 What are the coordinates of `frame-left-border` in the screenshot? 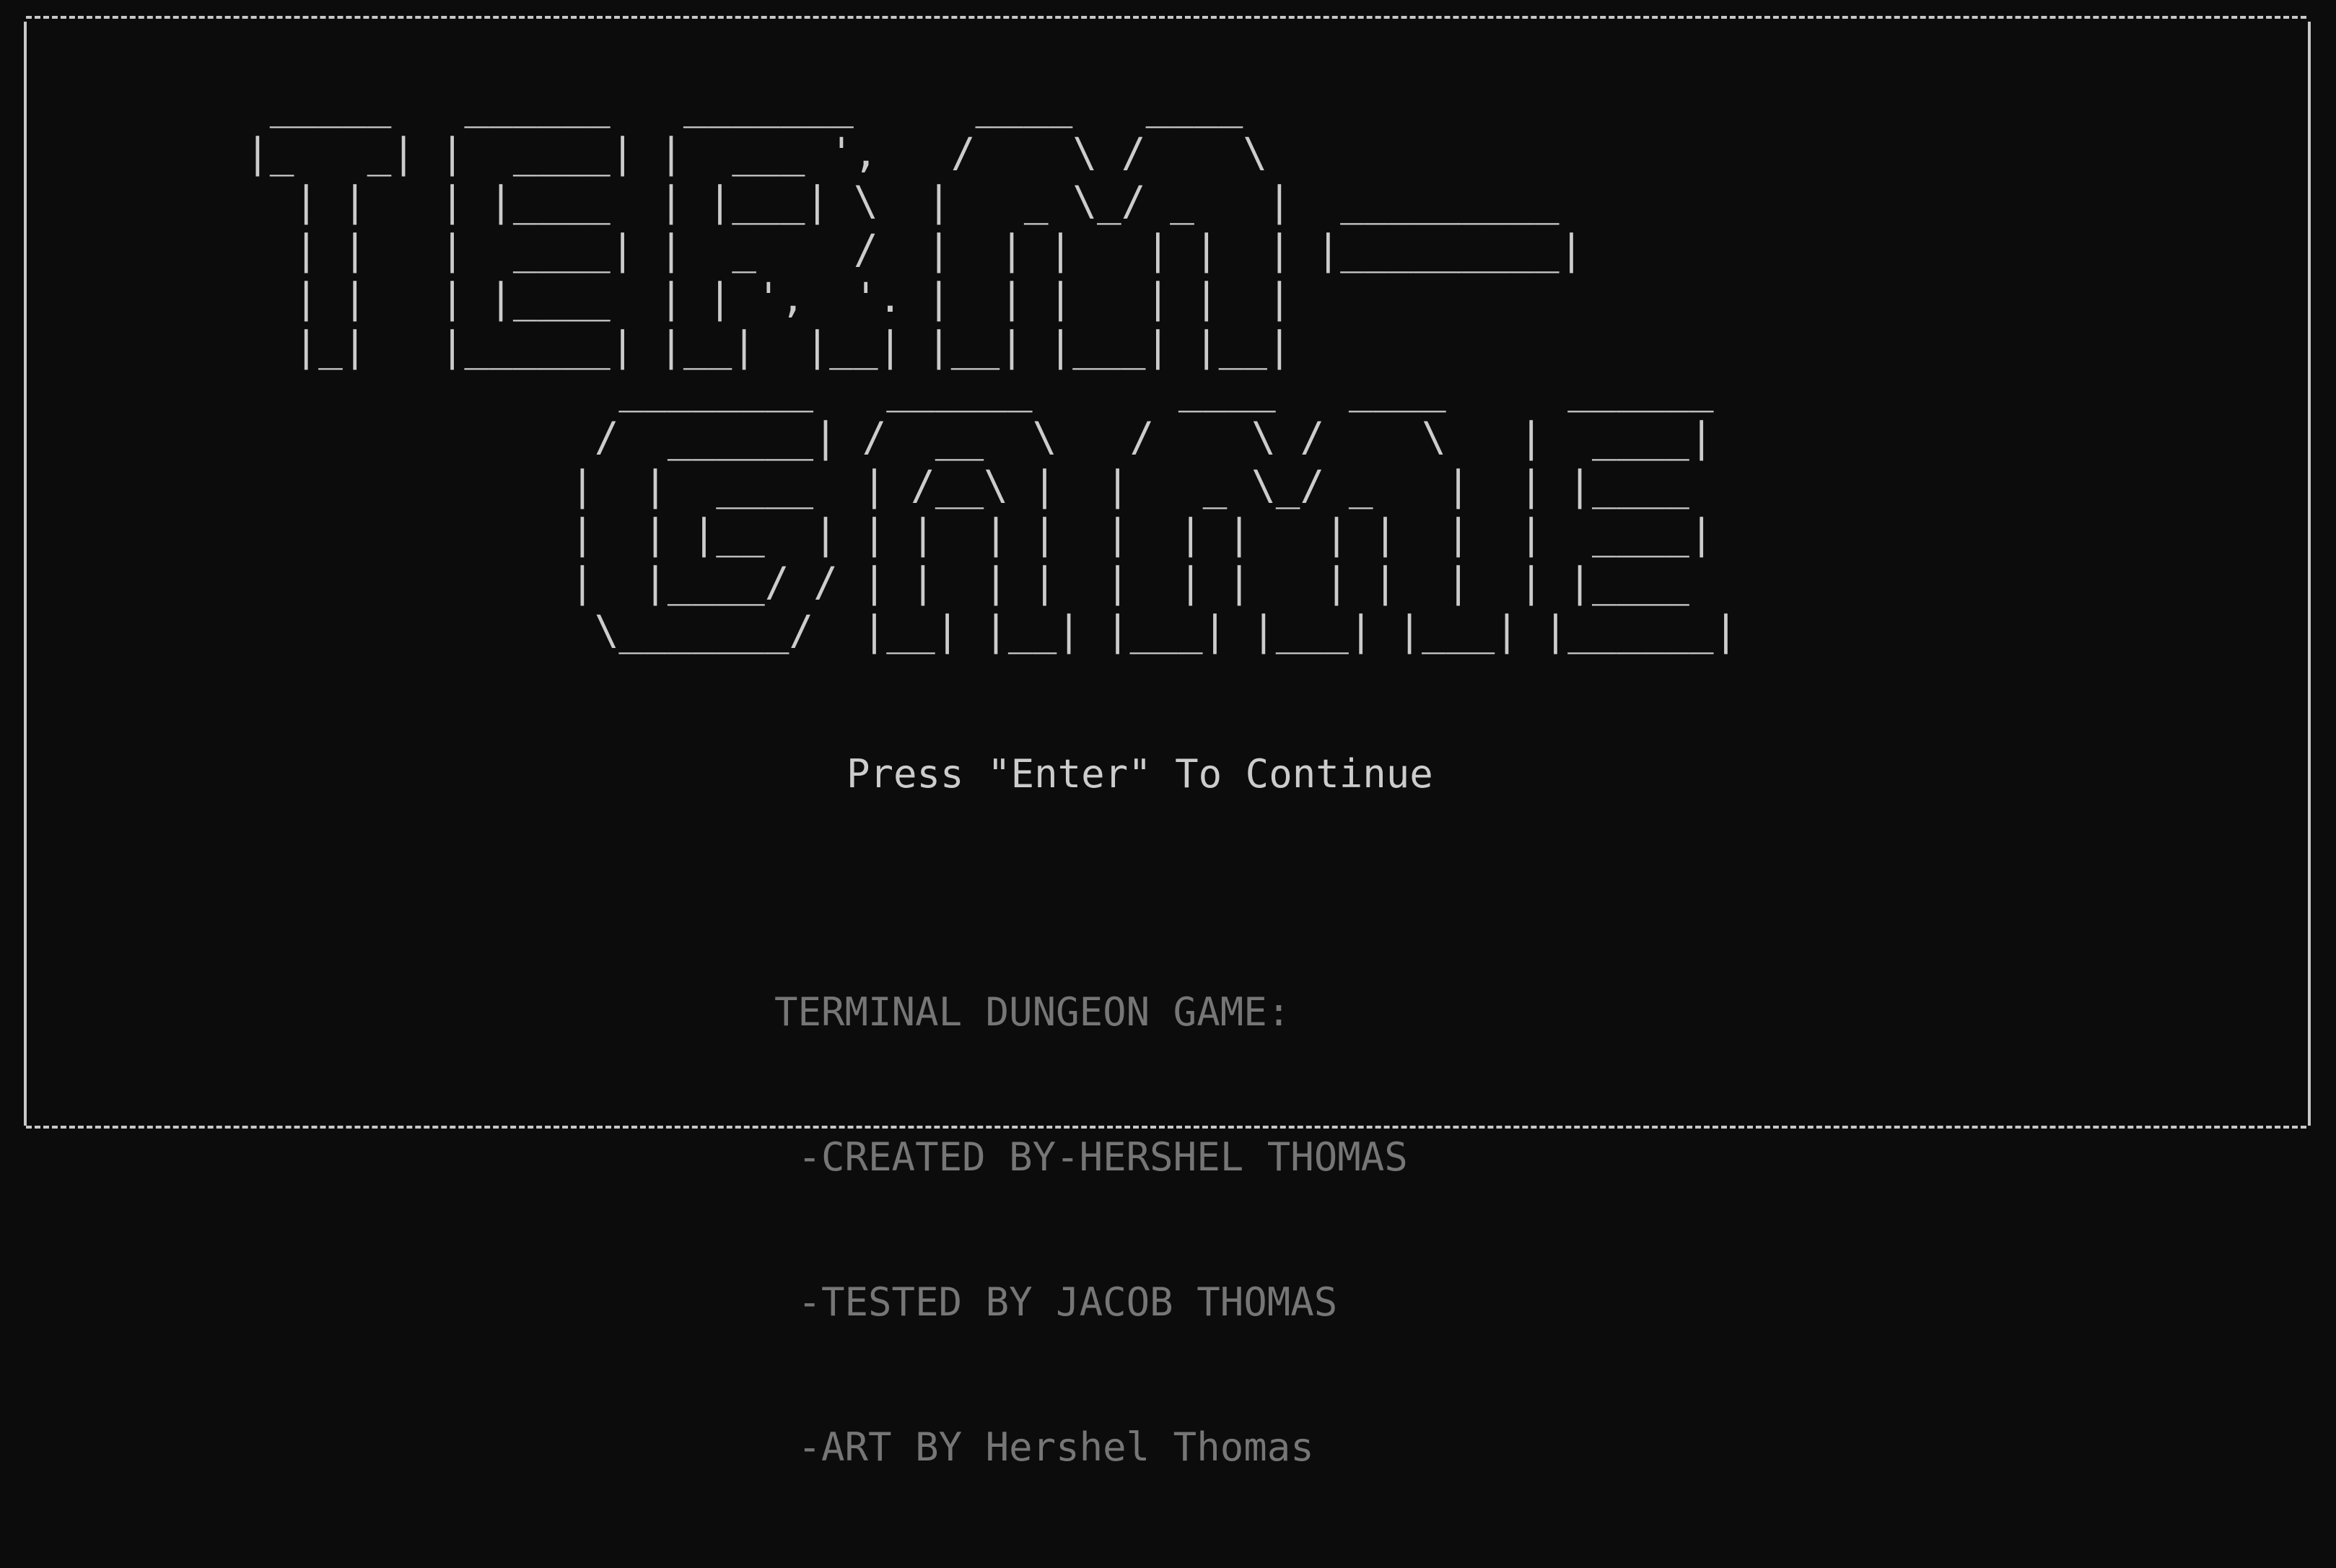 It's located at (25, 574).